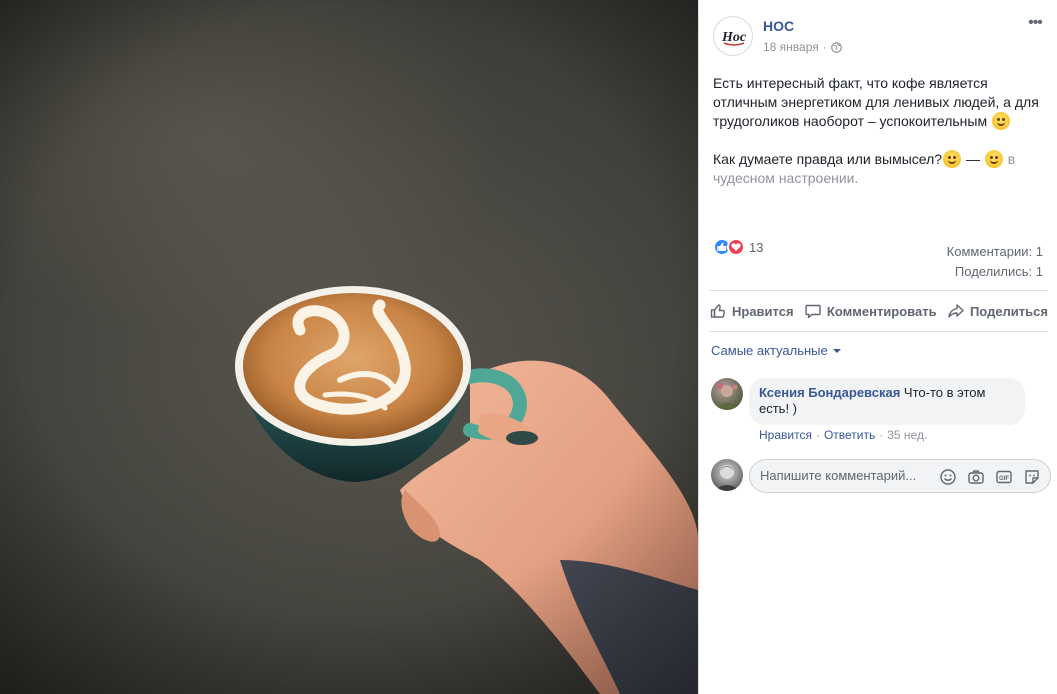  I want to click on post-stats: Комментарии: 1 Поделились: 1, so click(995, 262).